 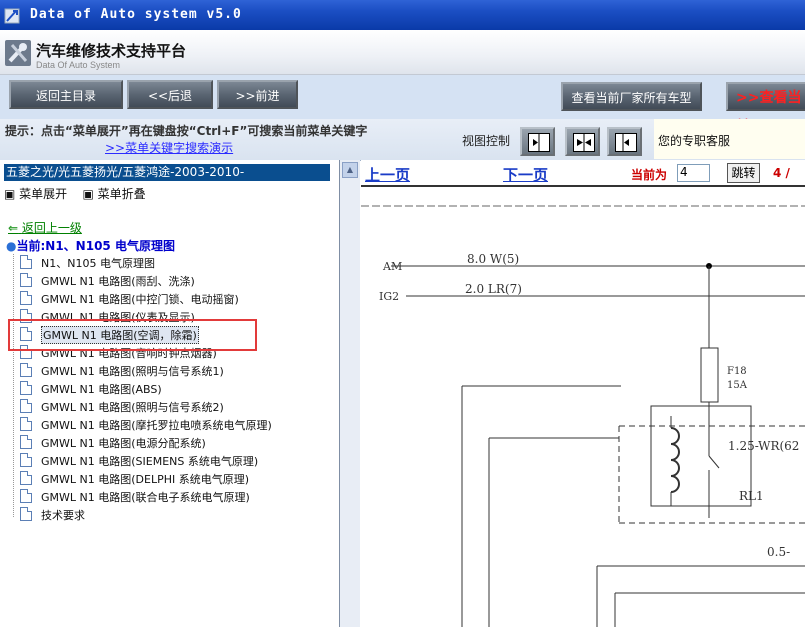 I want to click on tree-item-label: 技术要求, so click(x=63, y=515).